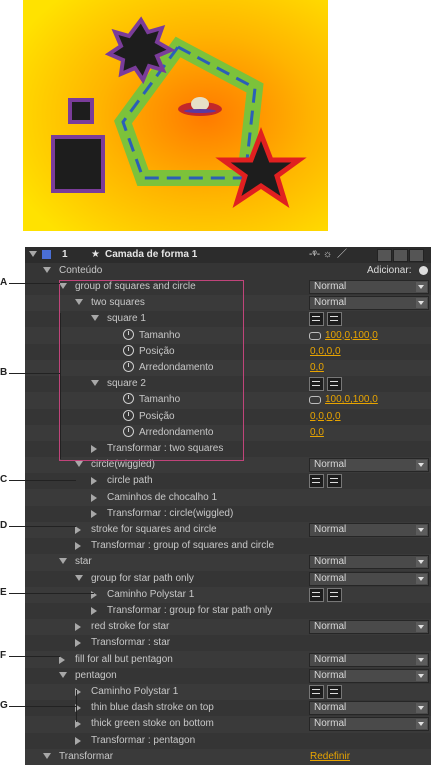 This screenshot has width=440, height=766. What do you see at coordinates (228, 643) in the screenshot?
I see `property-row: Transformar : star` at bounding box center [228, 643].